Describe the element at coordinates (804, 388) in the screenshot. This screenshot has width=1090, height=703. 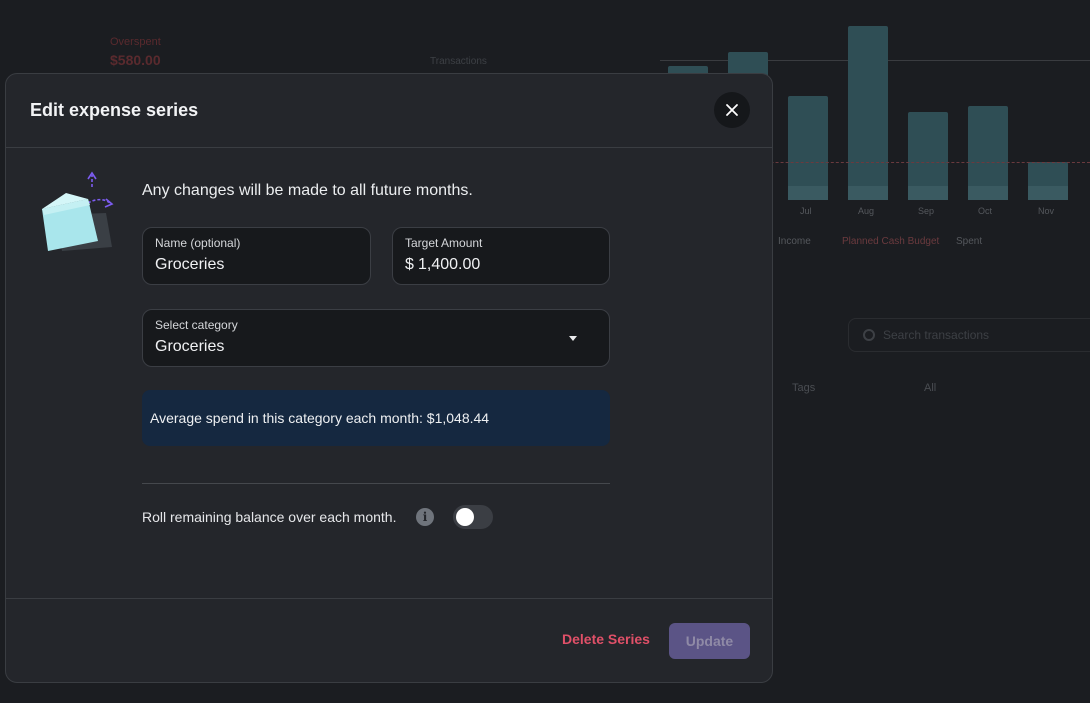
I see `bg-column-header: Tags` at that location.